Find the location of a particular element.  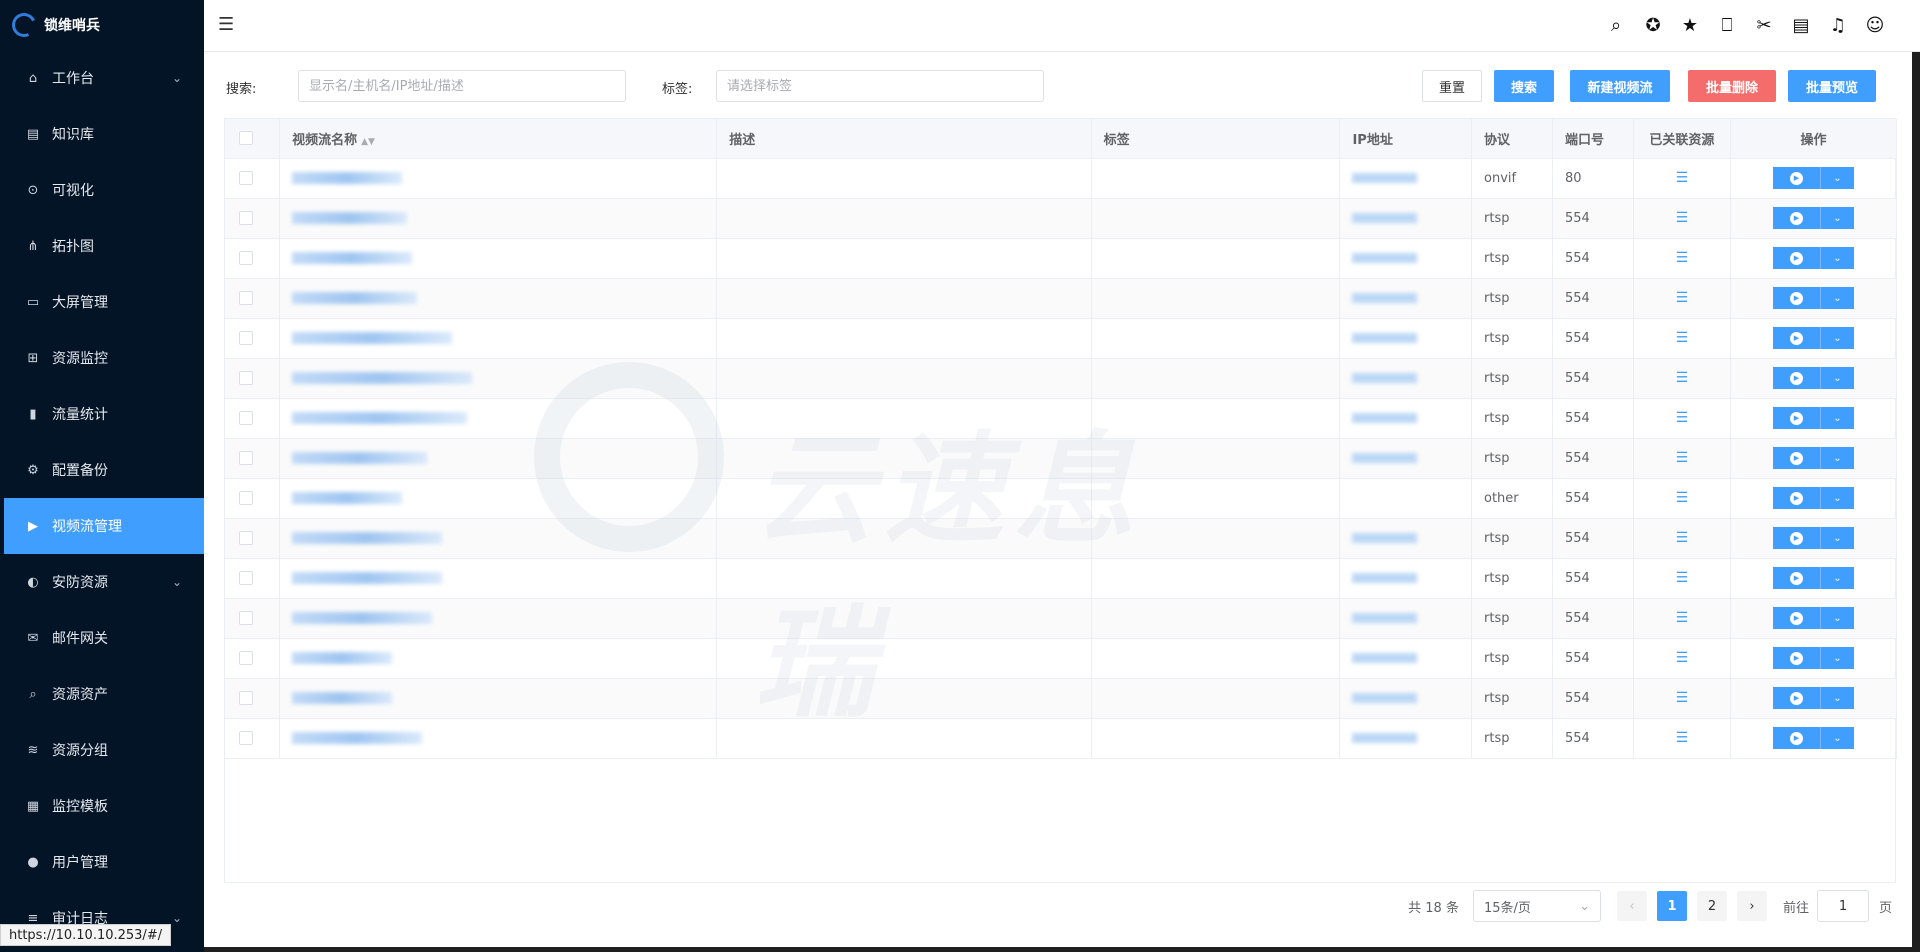

sidebar-item-9: ◐ 安防资源 ⌄ is located at coordinates (104, 582).